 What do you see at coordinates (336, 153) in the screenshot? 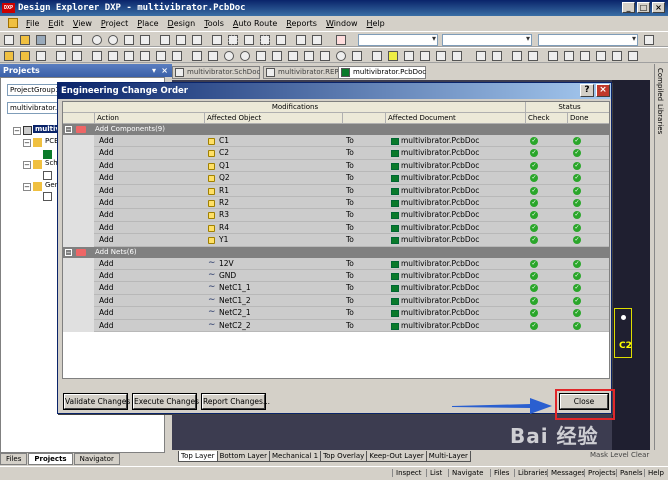
I see `eco-row: Add C2 To multivibrator.PcbDoc ✓ ✓` at bounding box center [336, 153].